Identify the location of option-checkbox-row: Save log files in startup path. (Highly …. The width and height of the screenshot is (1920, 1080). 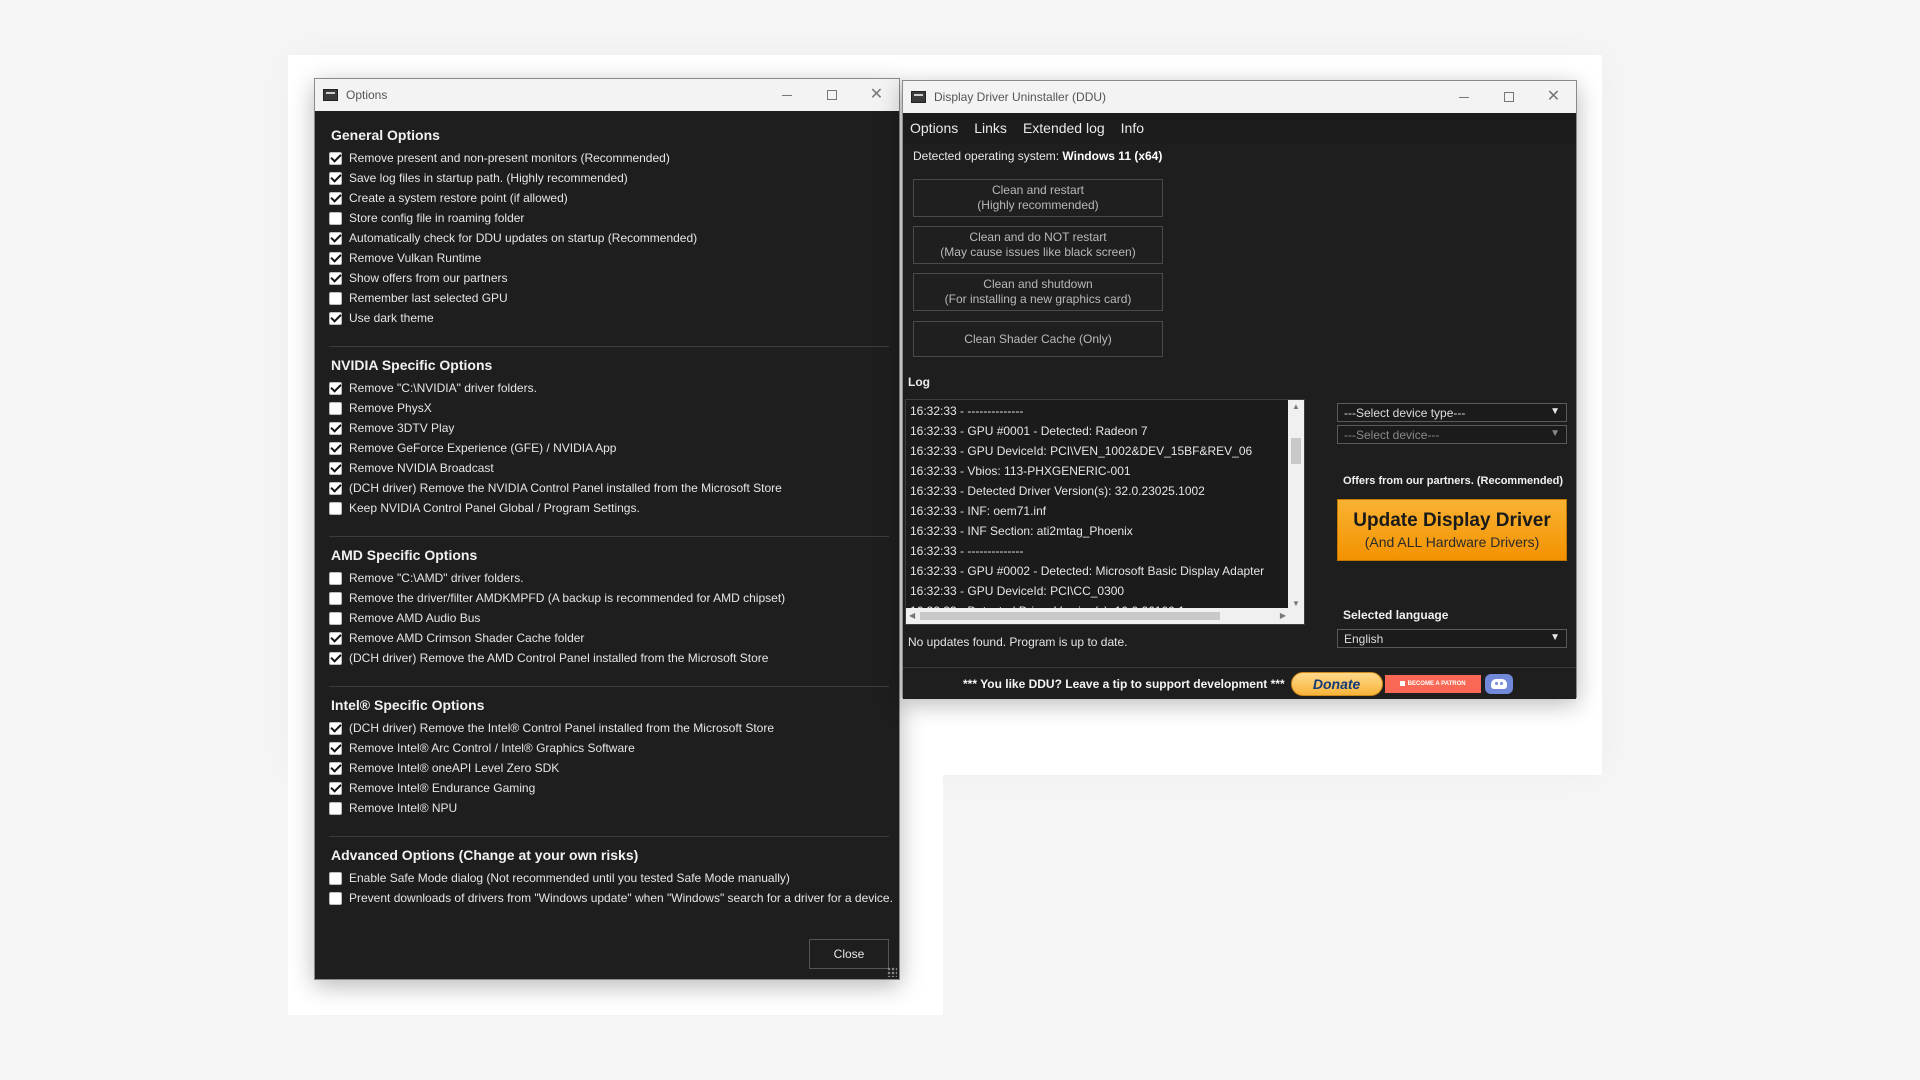
(609, 178).